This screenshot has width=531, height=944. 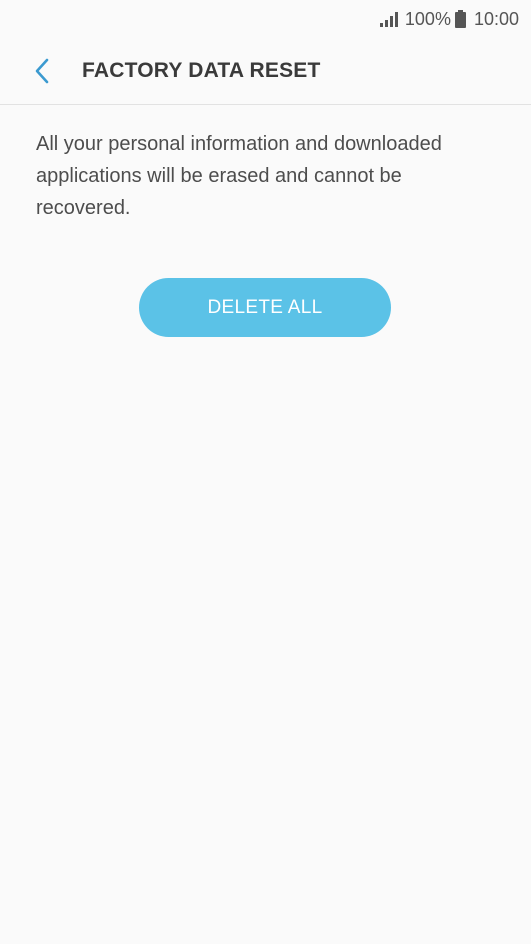 I want to click on chevron-left-icon, so click(x=42, y=71).